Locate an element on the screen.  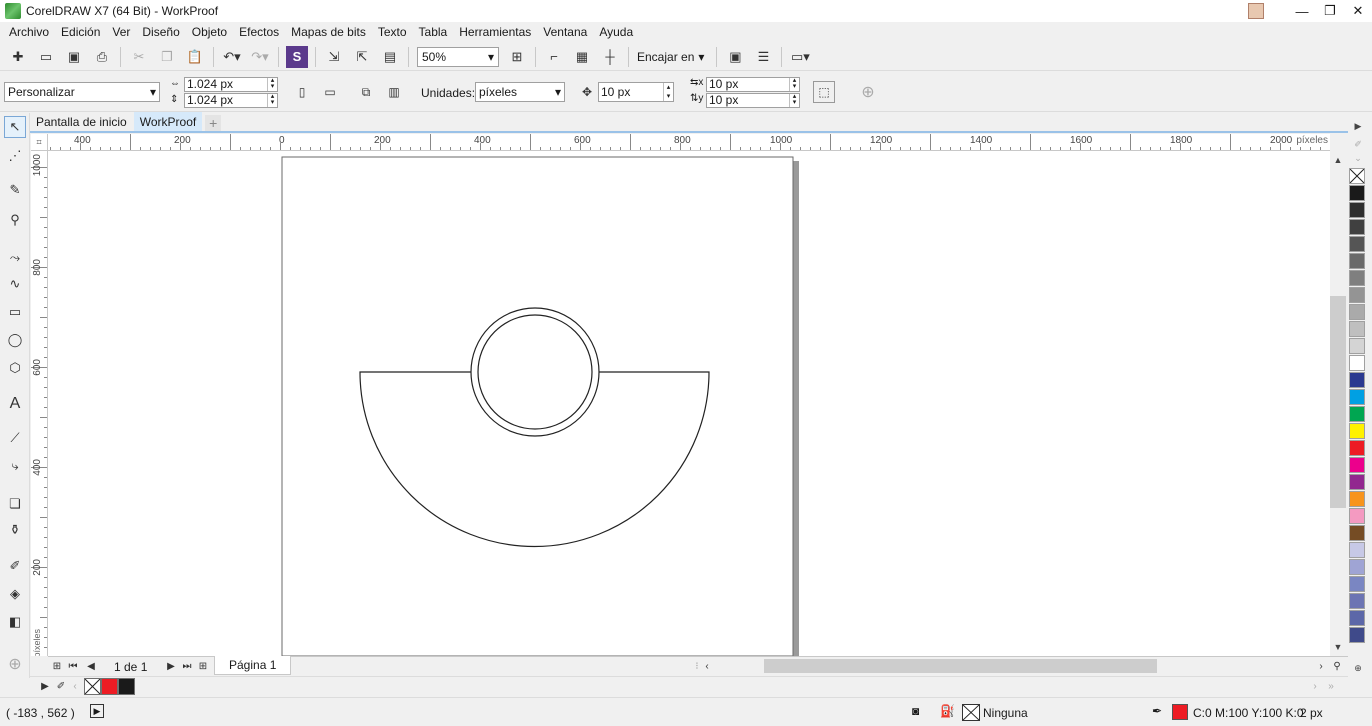
maximize-button: ❐ is located at coordinates (1330, 11).